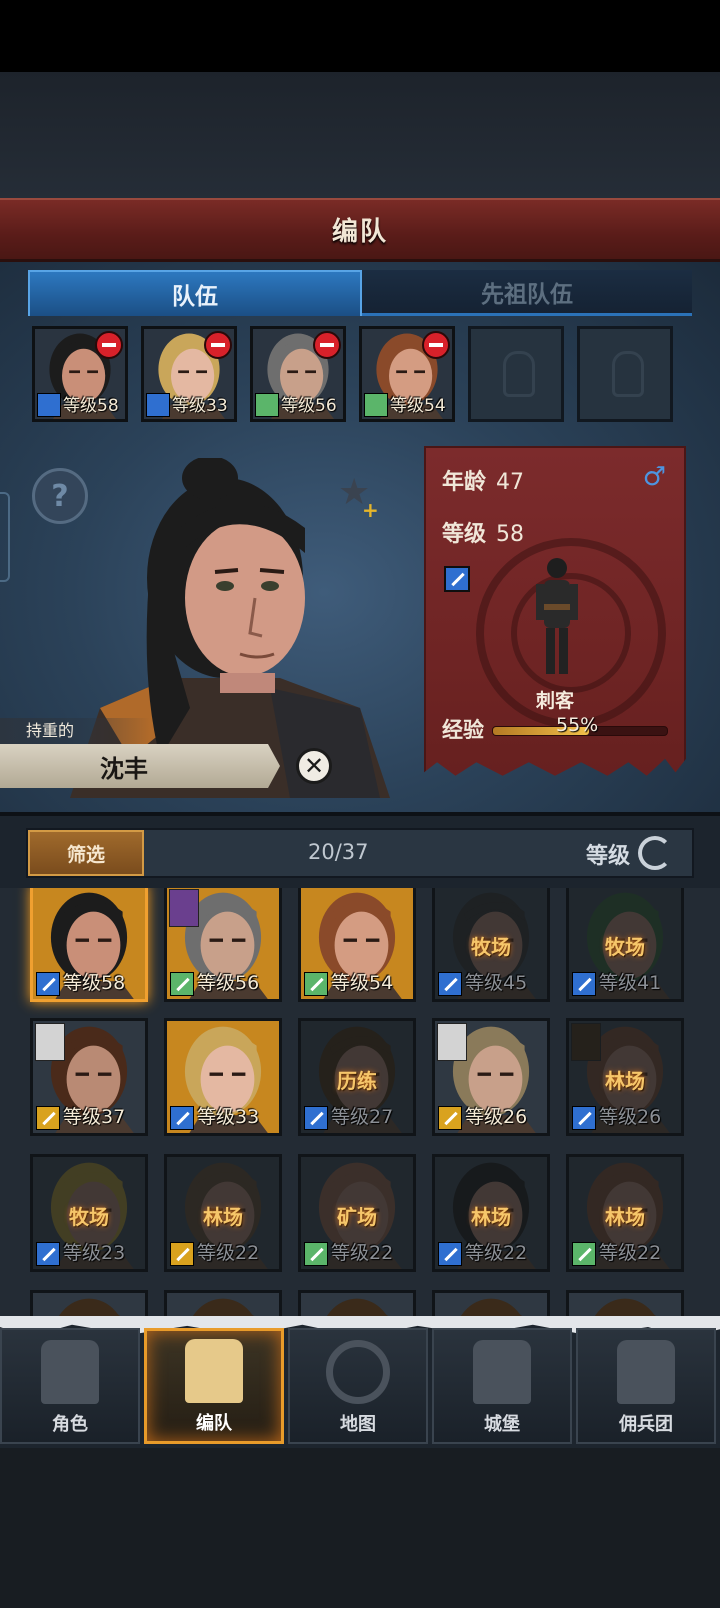  What do you see at coordinates (464, 482) in the screenshot?
I see `age-label: 年龄` at bounding box center [464, 482].